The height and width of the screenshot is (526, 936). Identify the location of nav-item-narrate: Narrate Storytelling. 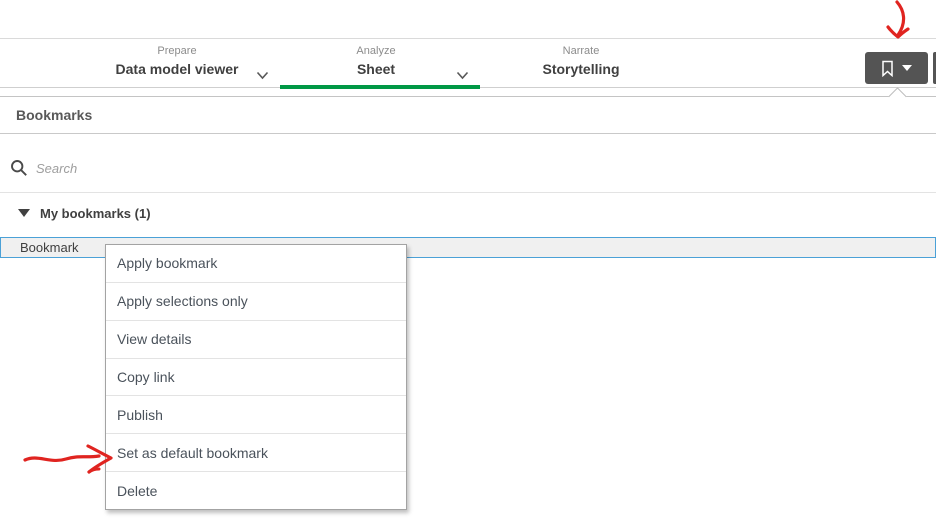
(581, 62).